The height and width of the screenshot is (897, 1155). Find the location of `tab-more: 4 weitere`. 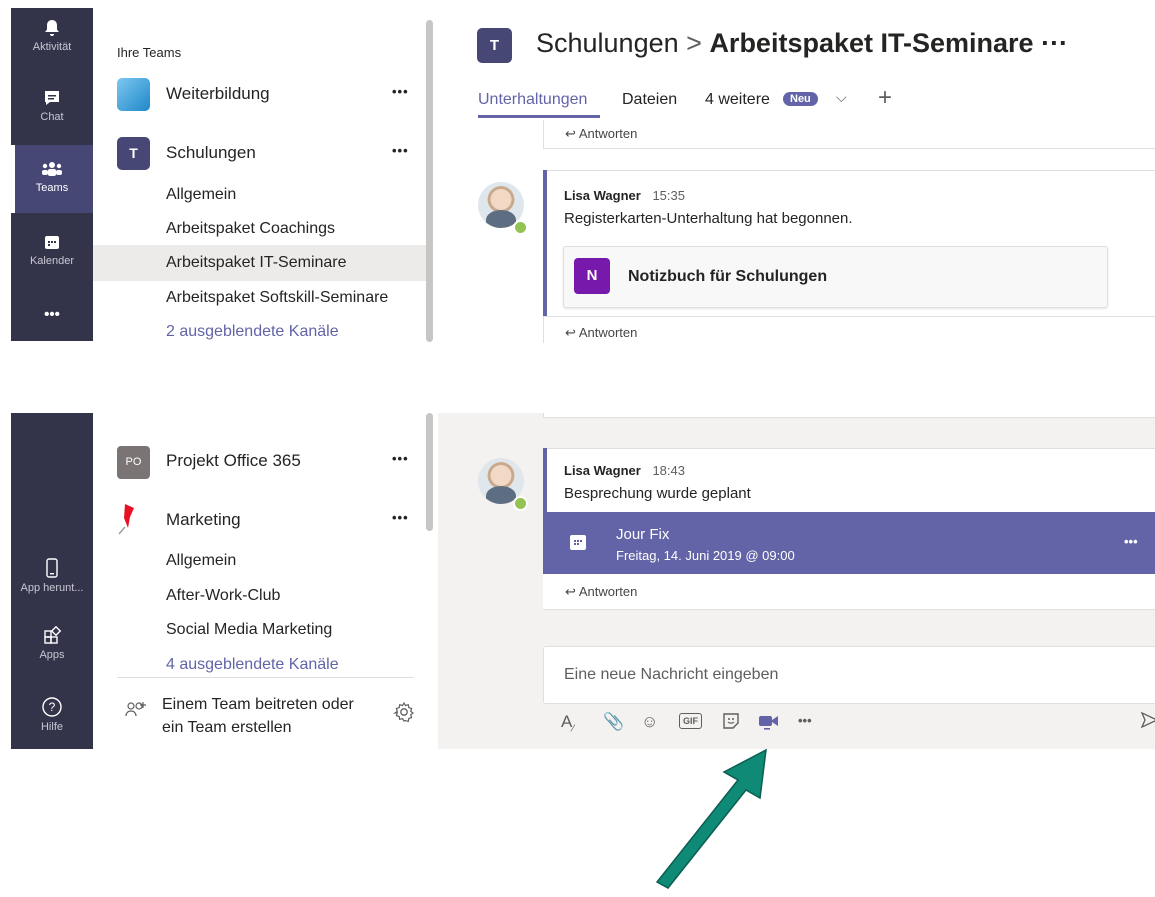

tab-more: 4 weitere is located at coordinates (737, 100).